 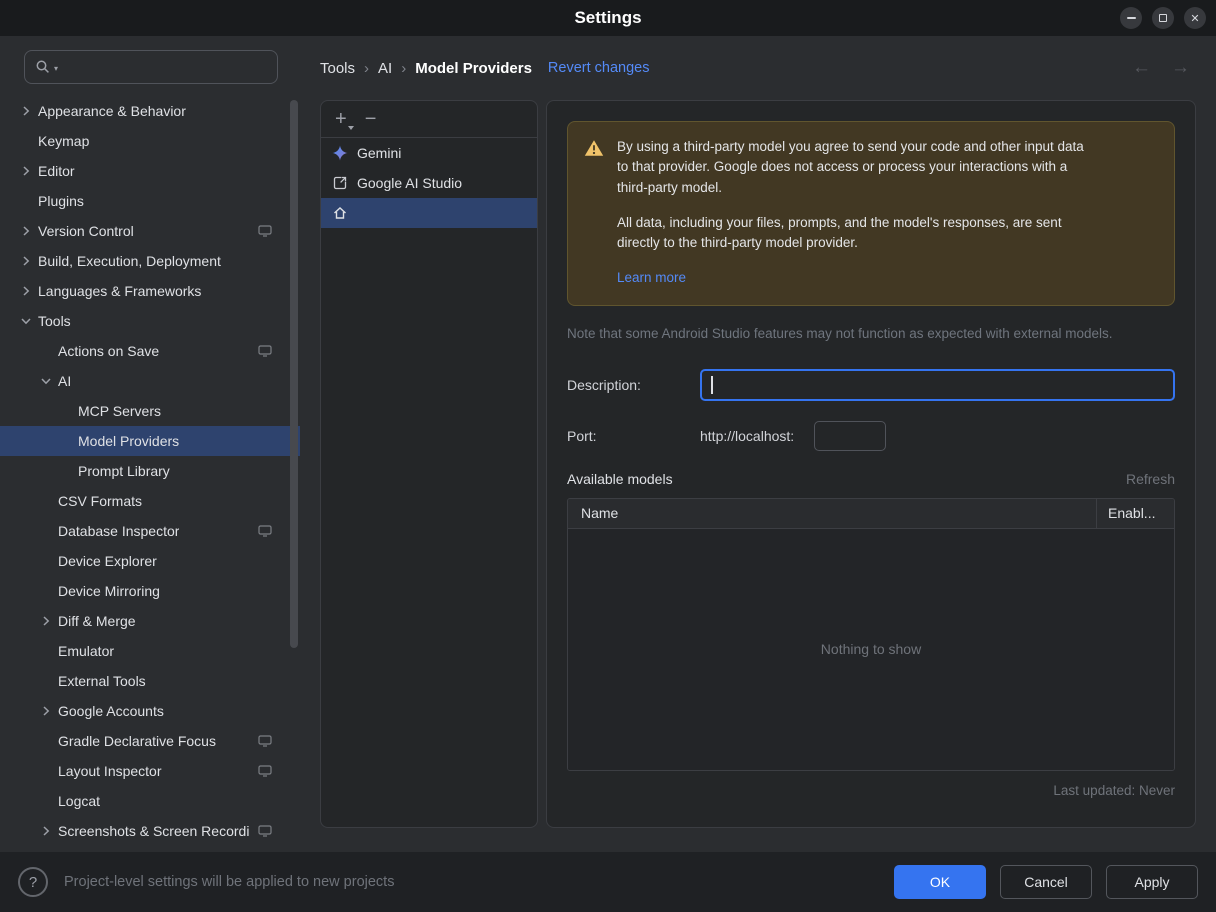 I want to click on sidebar-item-device-explorer: Device Explorer, so click(x=150, y=561).